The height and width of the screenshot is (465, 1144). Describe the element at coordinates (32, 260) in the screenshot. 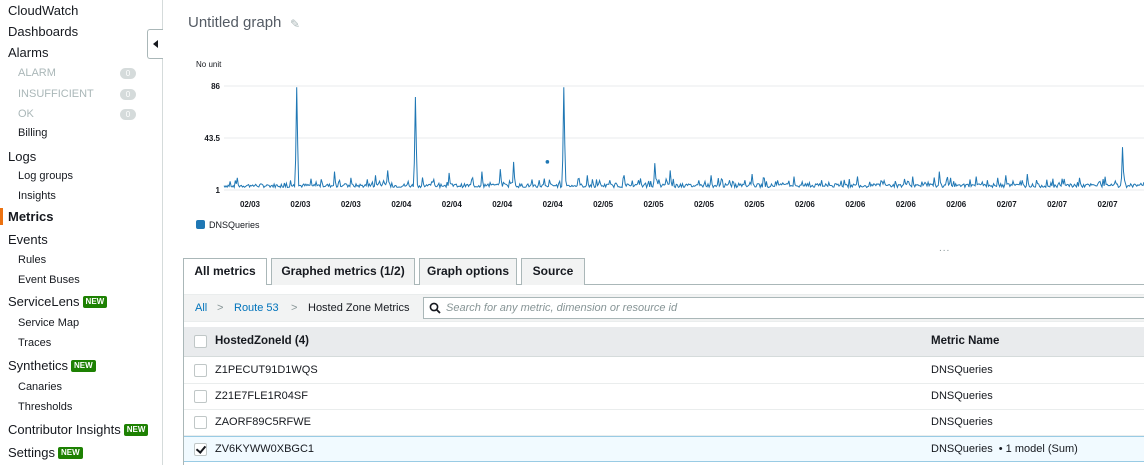

I see `sidebar-item-rules: Rules` at that location.